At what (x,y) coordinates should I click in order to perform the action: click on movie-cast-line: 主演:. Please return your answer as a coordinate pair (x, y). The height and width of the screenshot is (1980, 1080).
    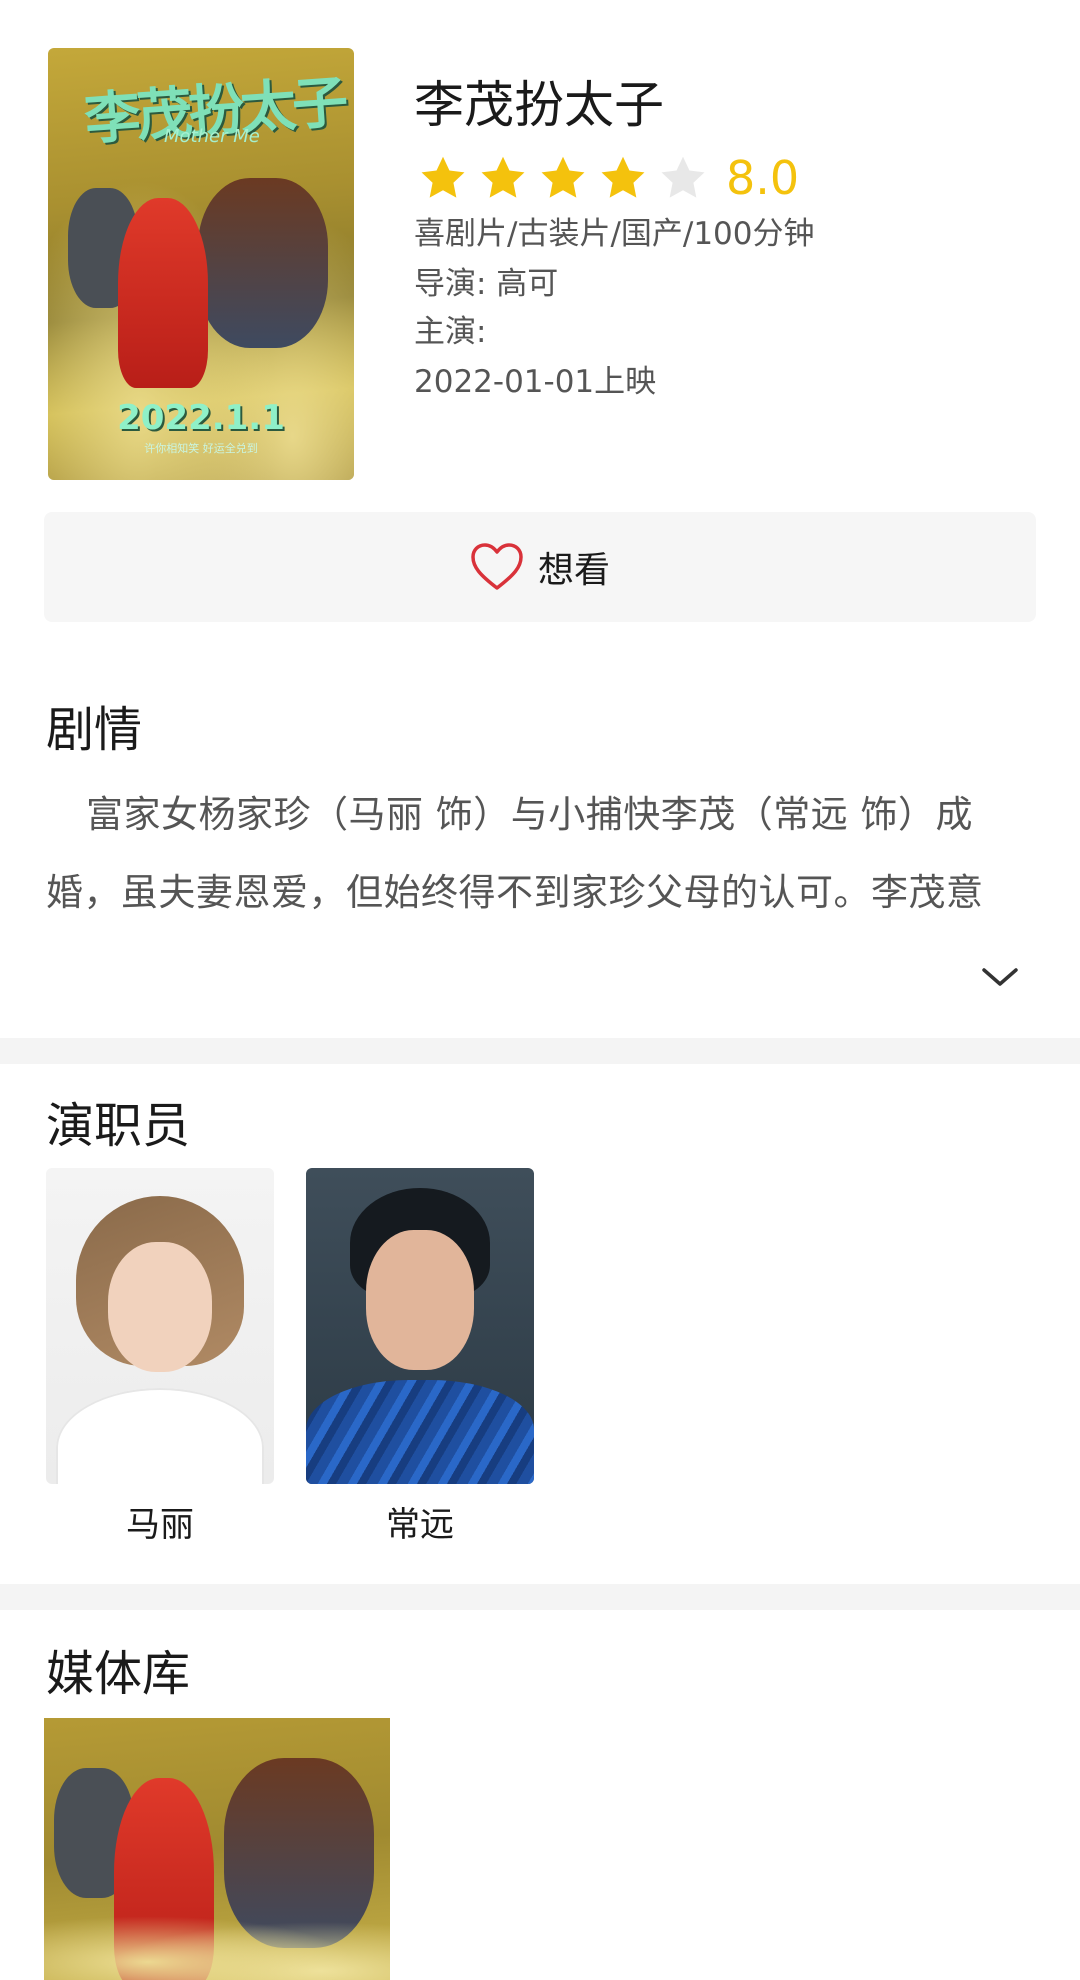
    Looking at the image, I should click on (450, 332).